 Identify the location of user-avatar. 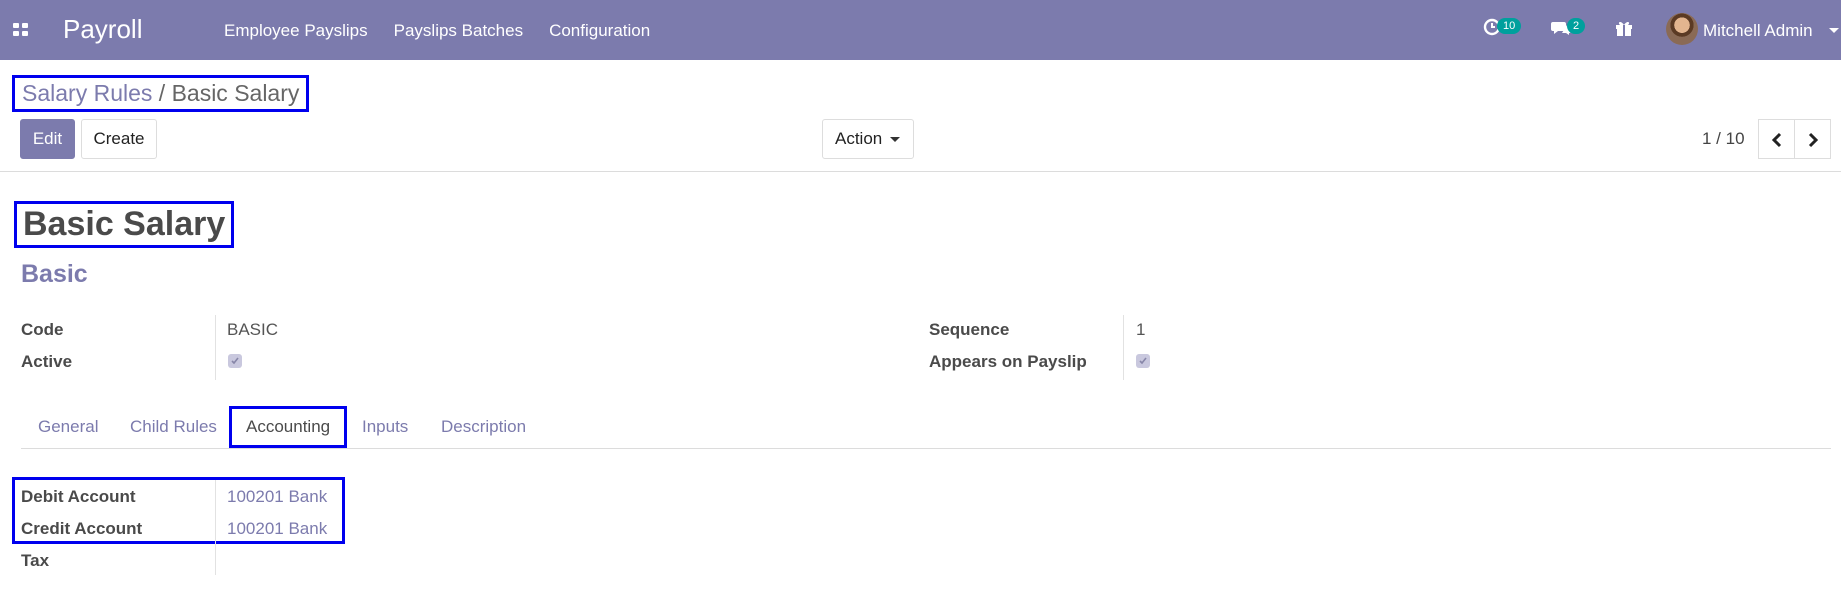
(1682, 29).